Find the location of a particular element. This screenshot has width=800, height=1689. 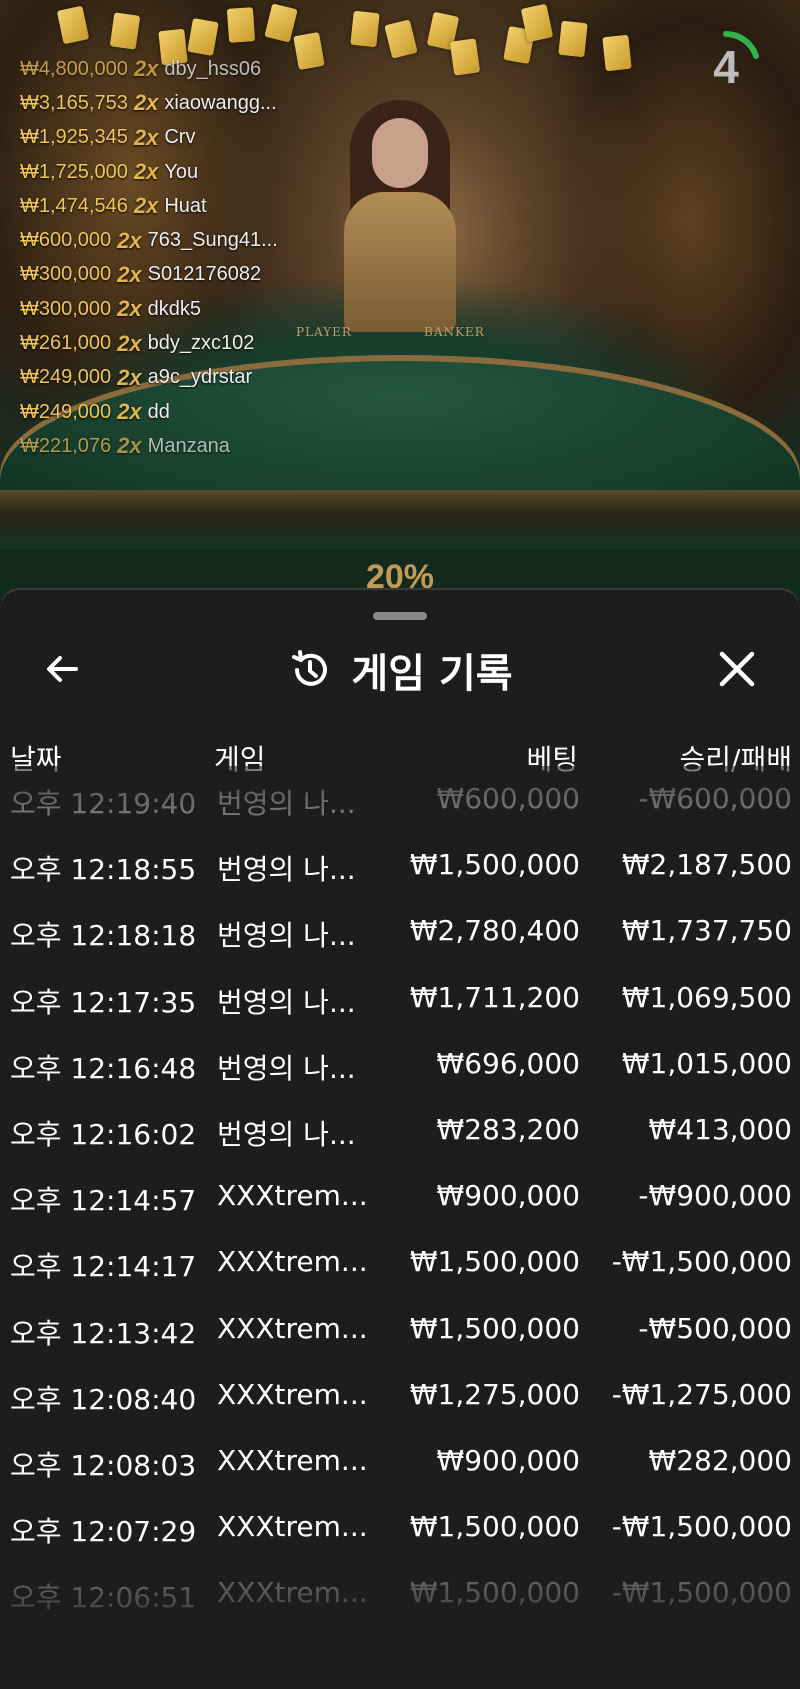

history-row: 오후 12:16:48 번영의 나... ₩696,000 ₩1,015,000 is located at coordinates (400, 1064).